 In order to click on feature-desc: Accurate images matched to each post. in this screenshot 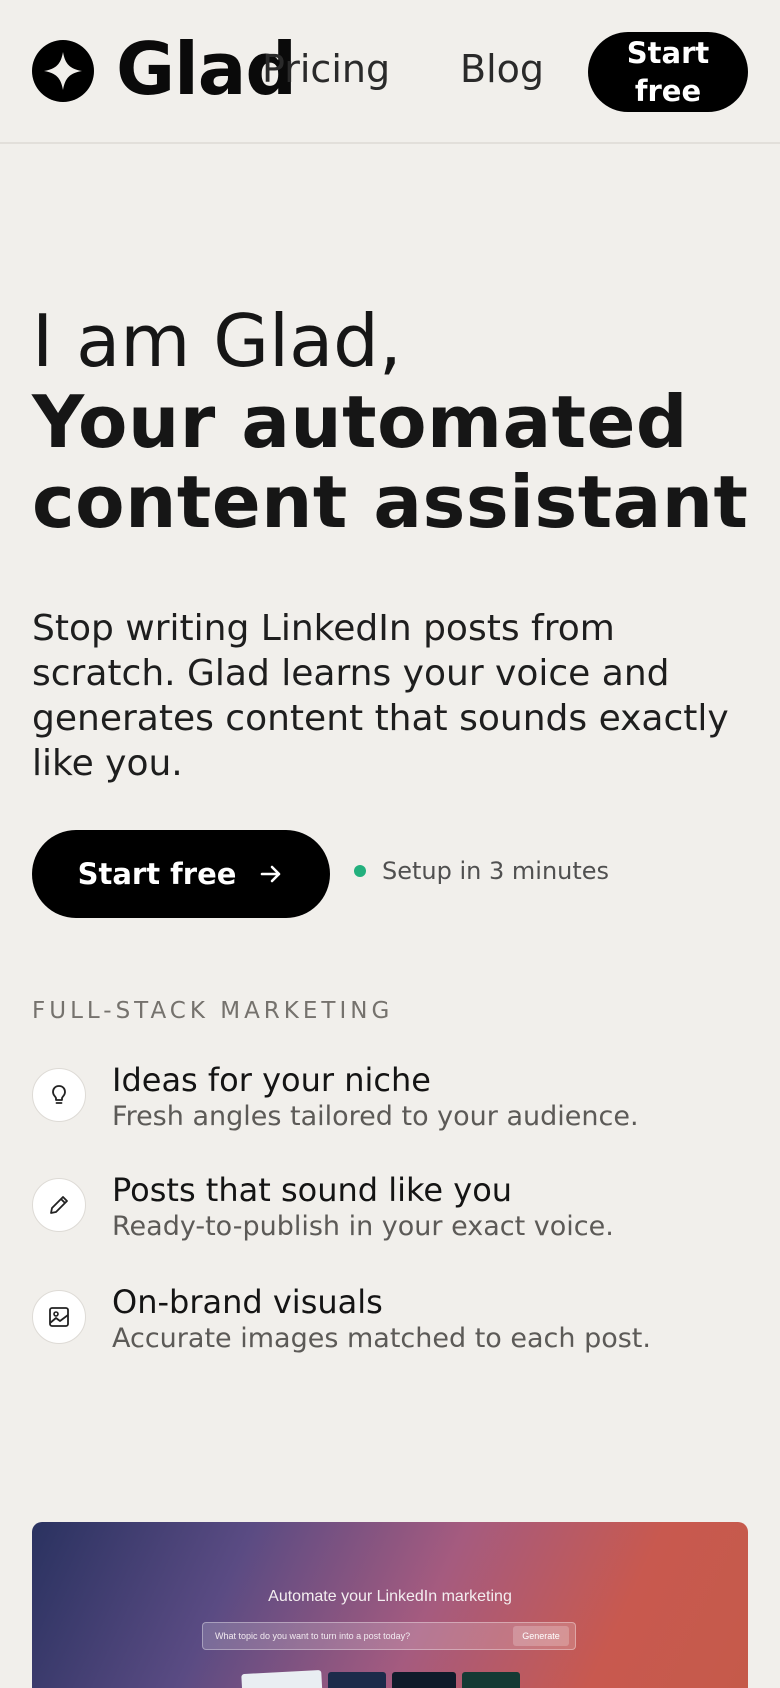, I will do `click(381, 1338)`.